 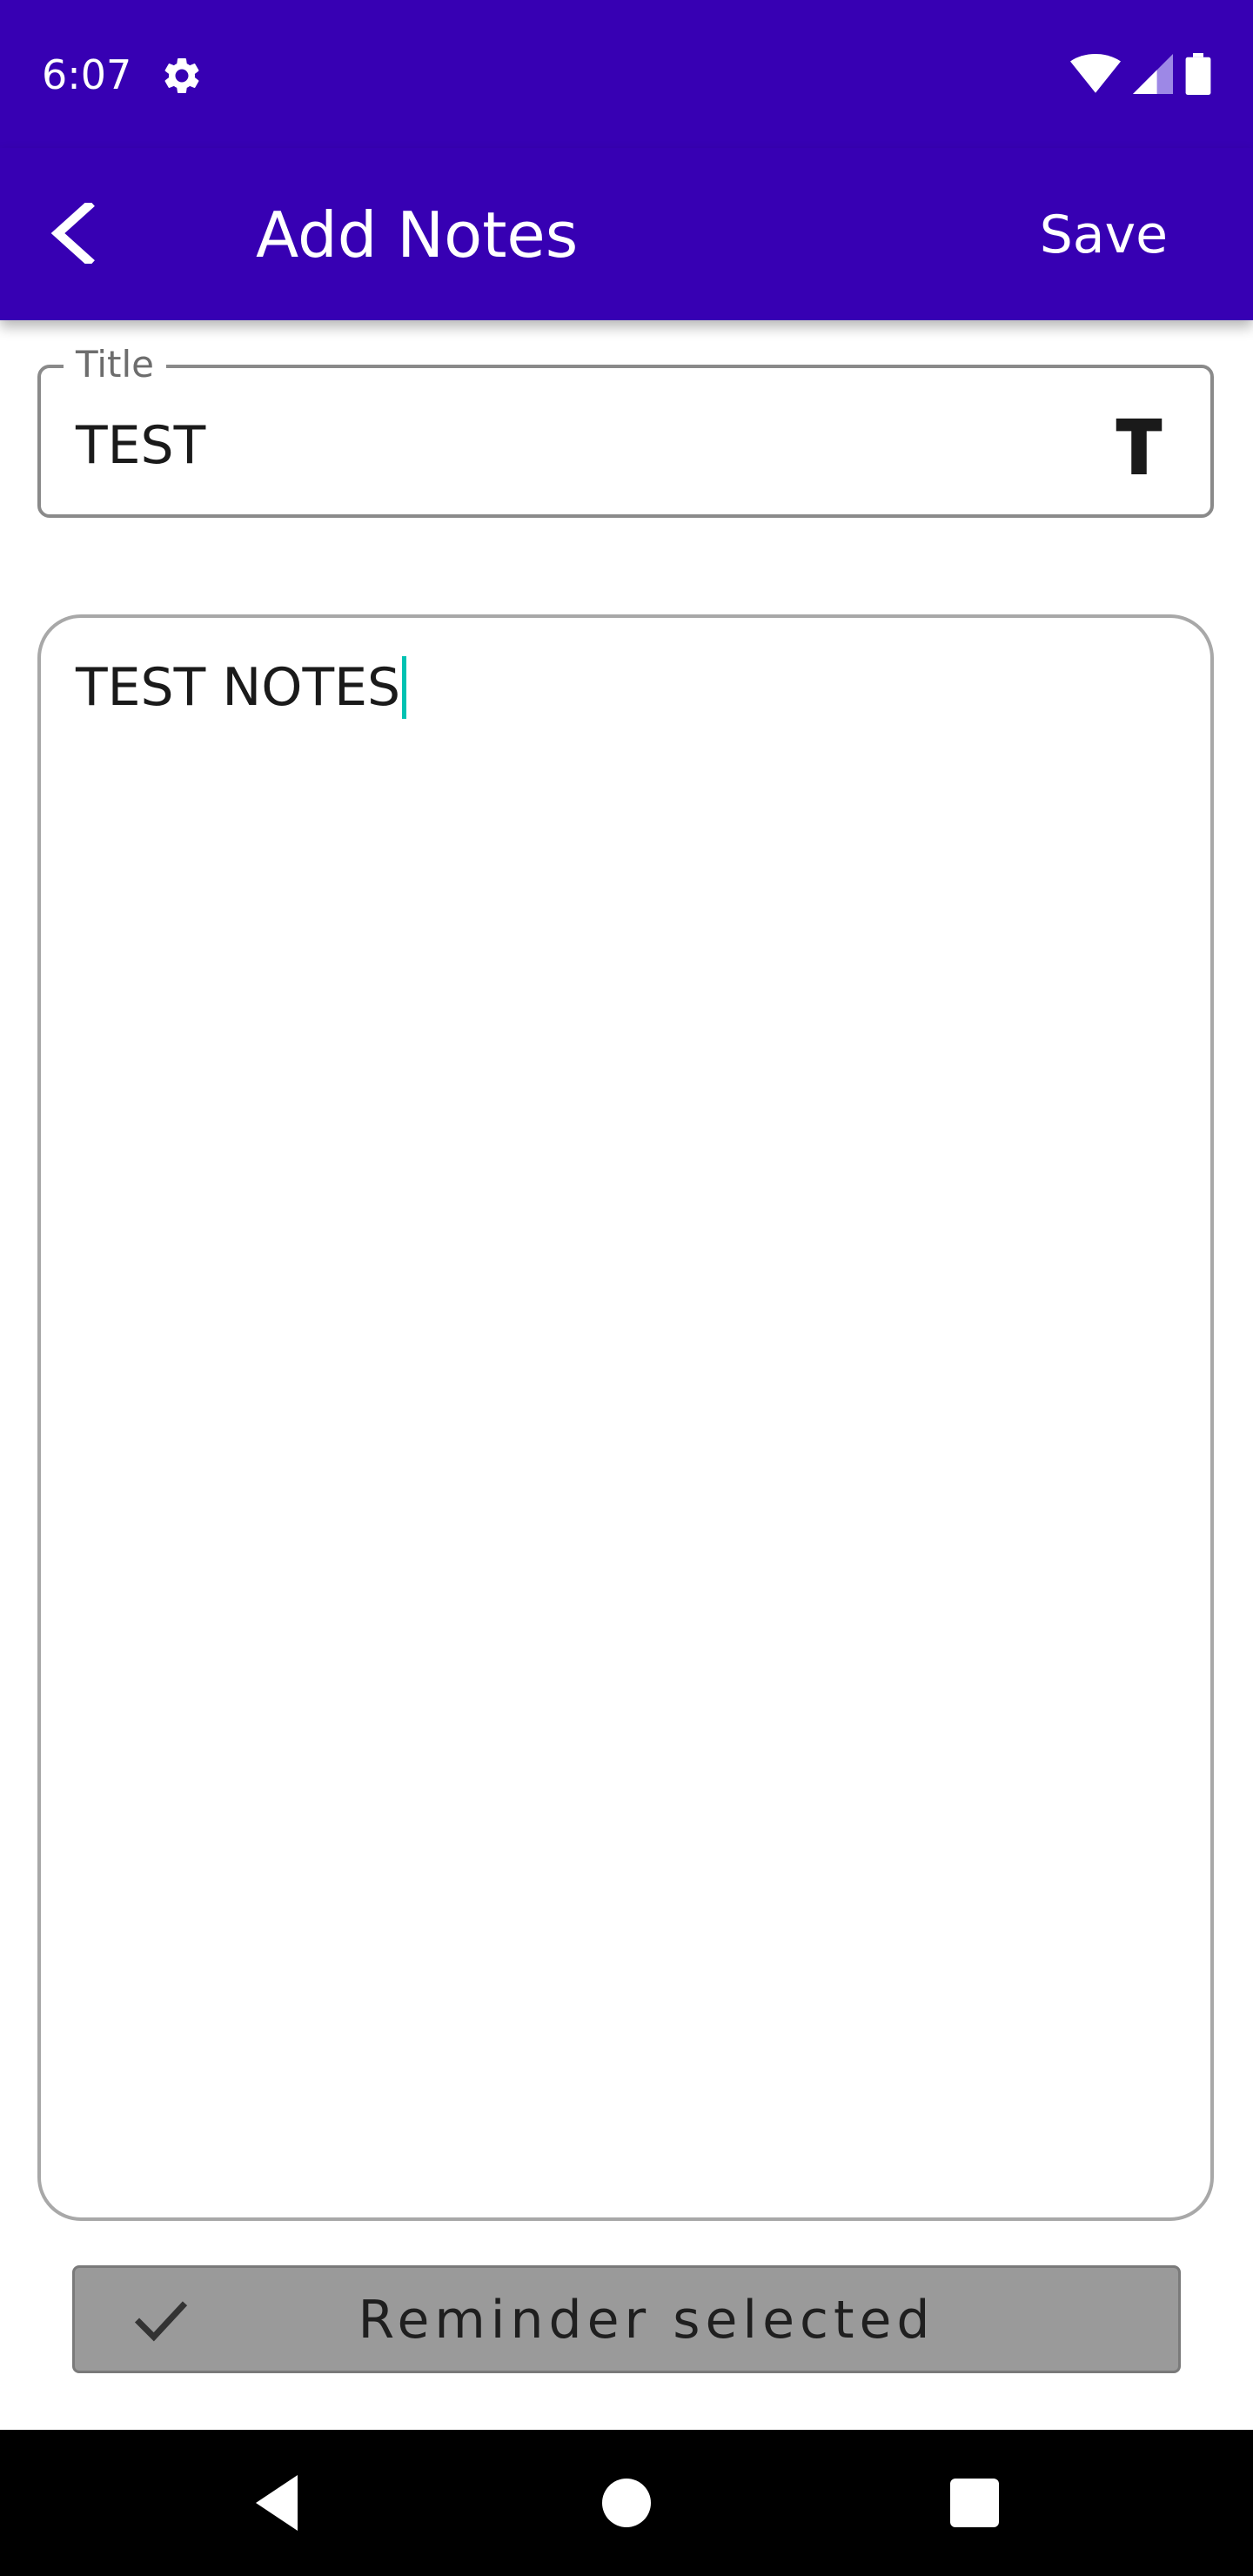 What do you see at coordinates (181, 75) in the screenshot?
I see `settings-gear-icon` at bounding box center [181, 75].